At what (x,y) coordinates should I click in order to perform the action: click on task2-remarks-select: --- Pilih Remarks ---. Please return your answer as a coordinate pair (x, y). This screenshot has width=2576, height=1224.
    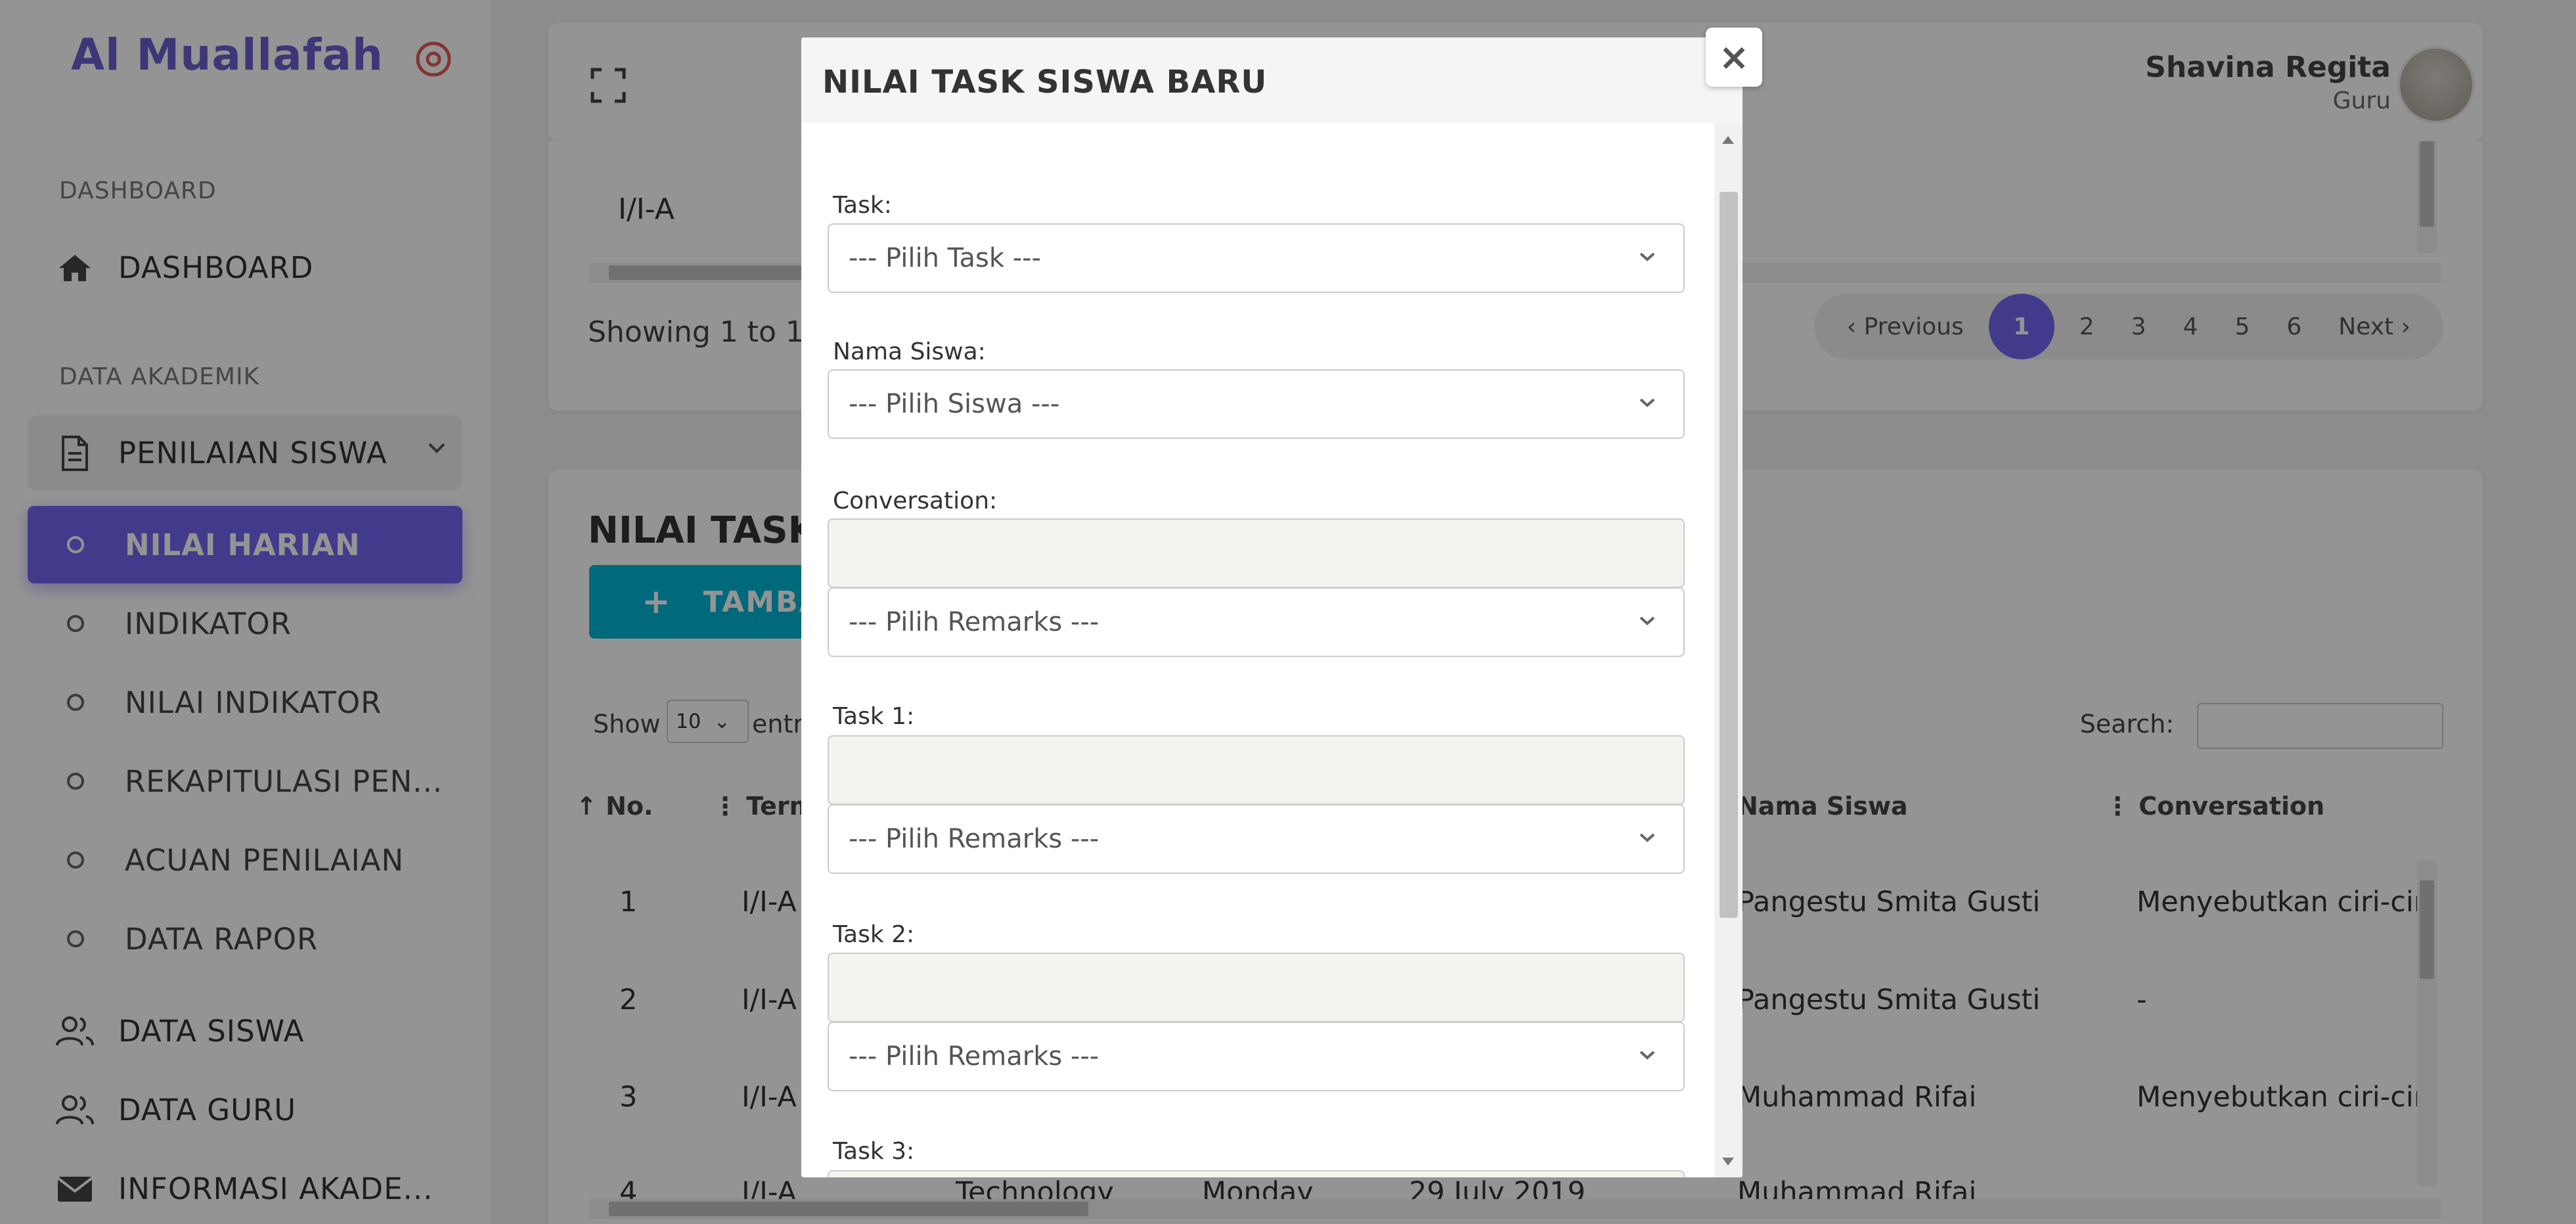
    Looking at the image, I should click on (1256, 1056).